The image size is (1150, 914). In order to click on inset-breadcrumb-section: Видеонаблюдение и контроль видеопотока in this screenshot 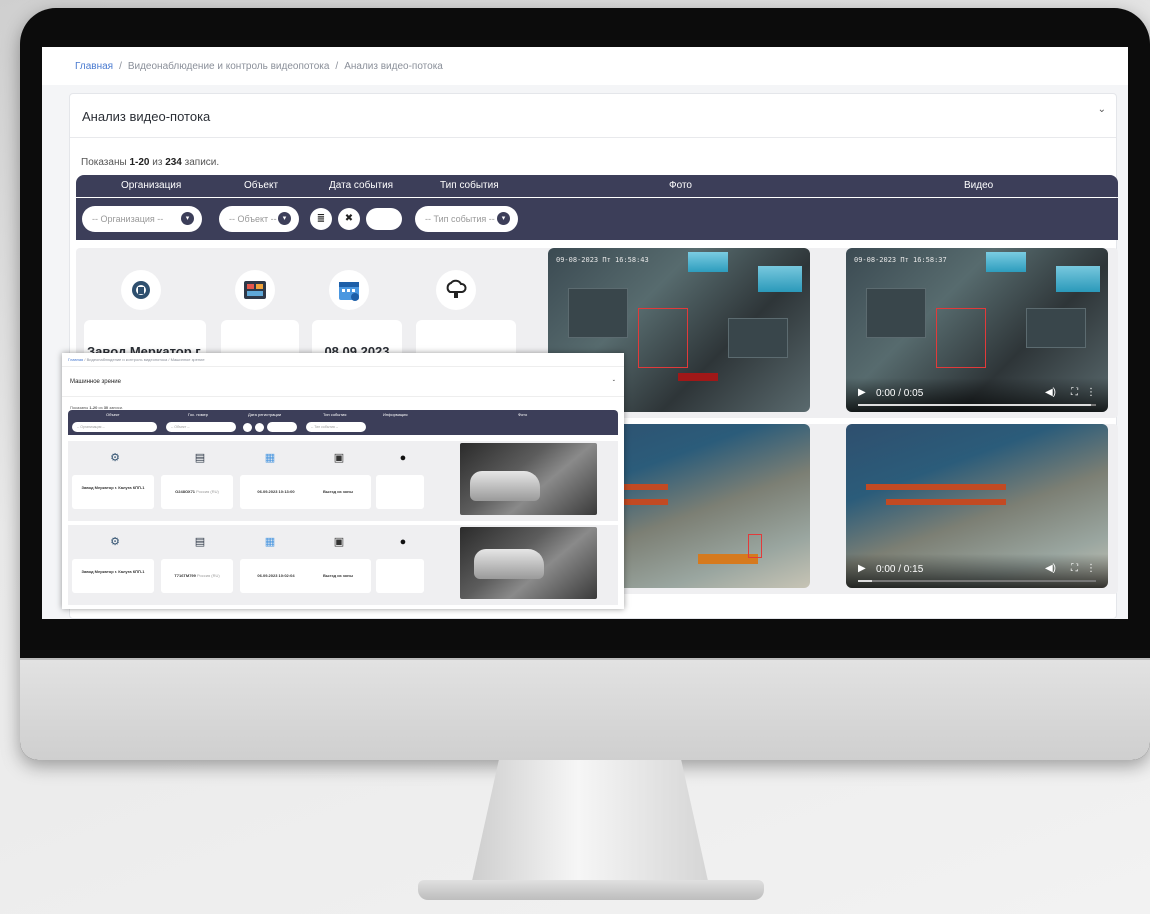, I will do `click(127, 359)`.